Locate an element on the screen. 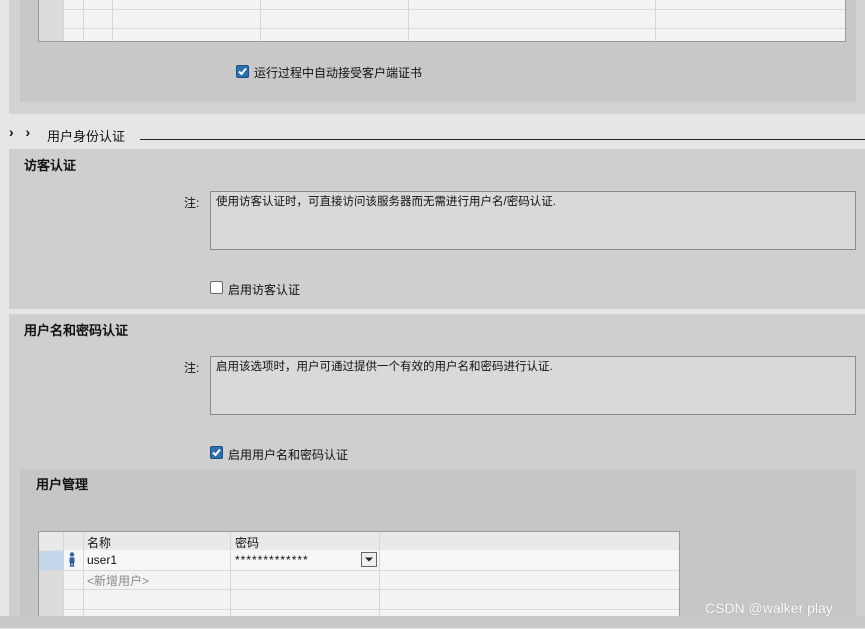  watermark-text: CSDN @walker play is located at coordinates (769, 608).